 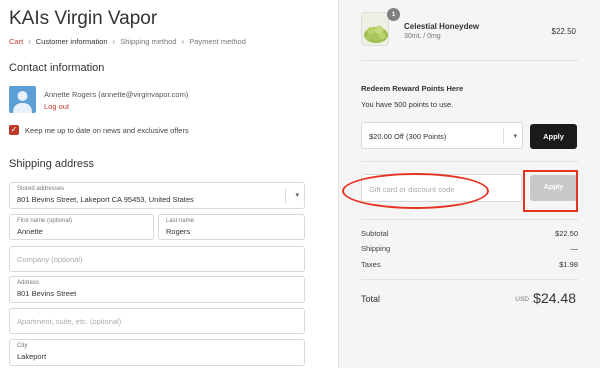 What do you see at coordinates (375, 29) in the screenshot?
I see `product-thumbnail` at bounding box center [375, 29].